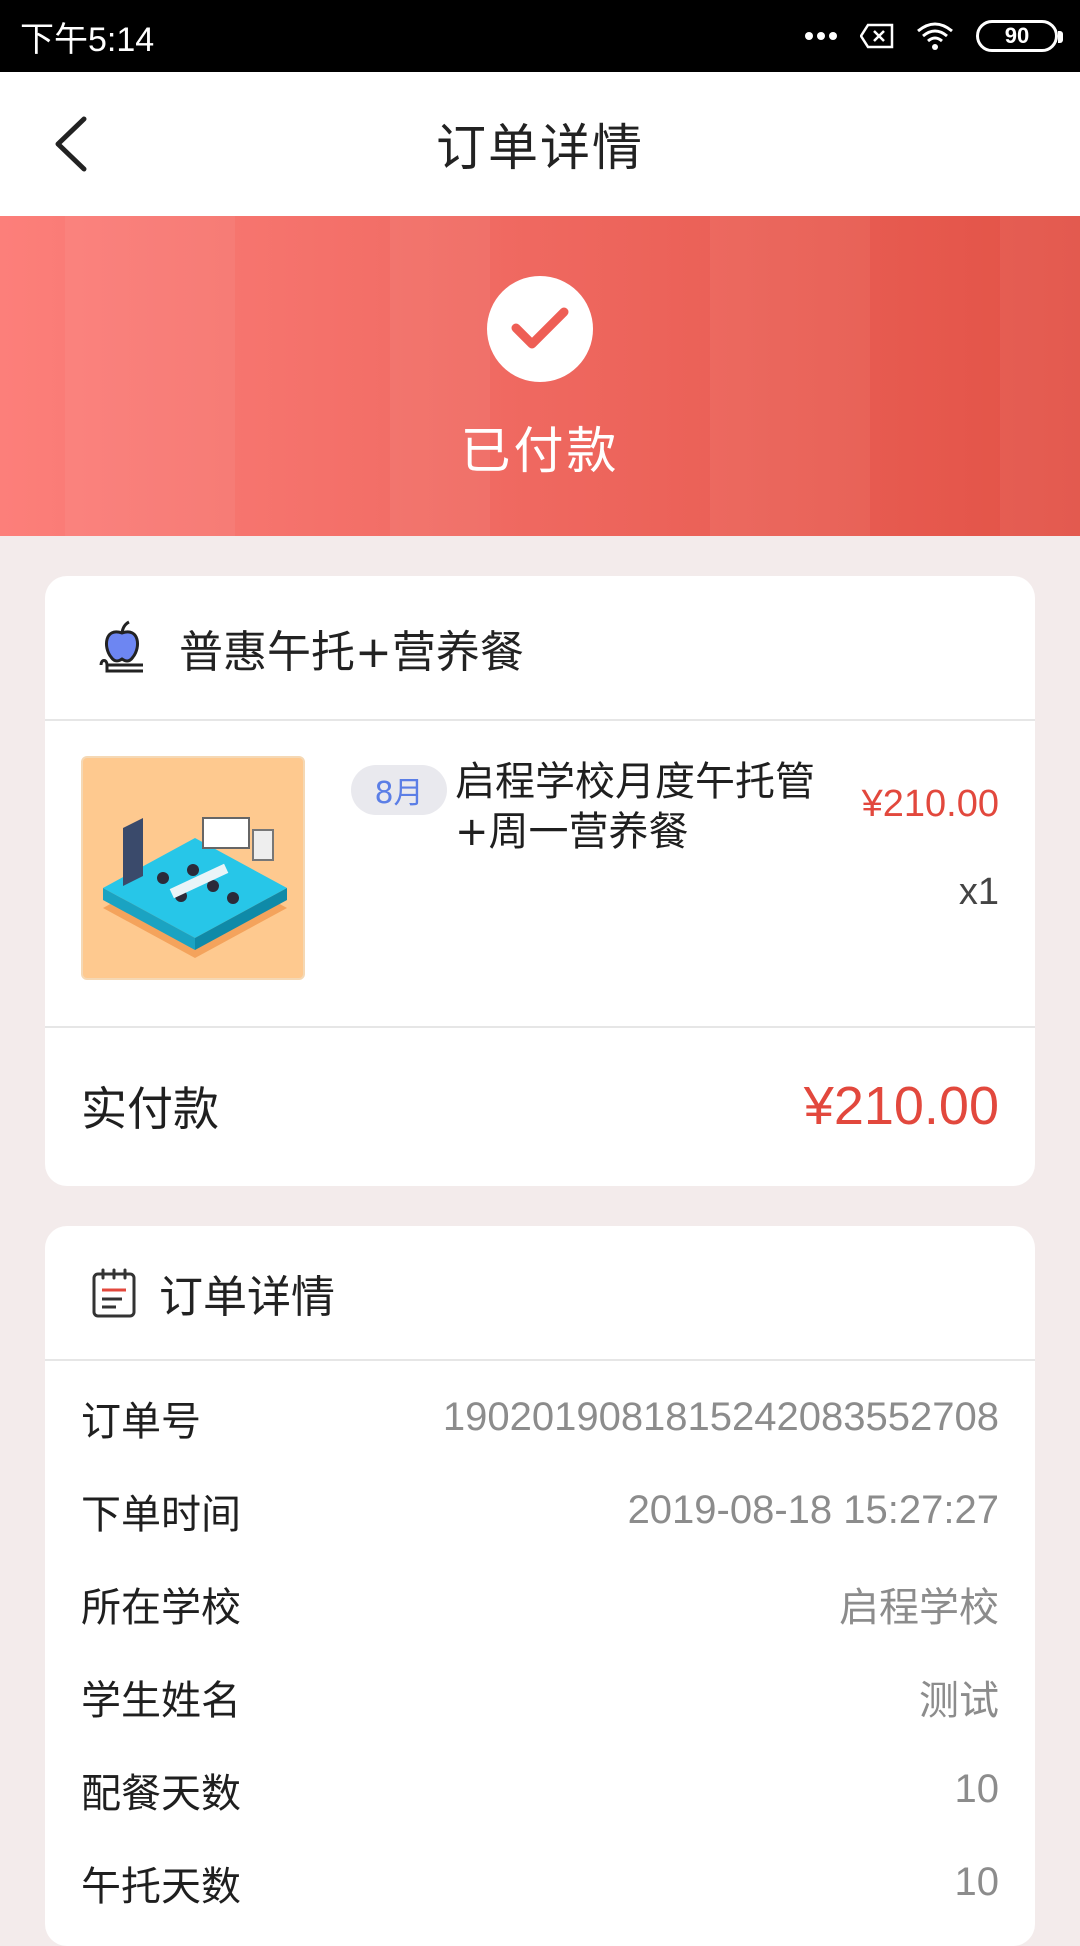 Image resolution: width=1080 pixels, height=1946 pixels. What do you see at coordinates (540, 1106) in the screenshot?
I see `paid-amount-row: 实付款 ¥210.00` at bounding box center [540, 1106].